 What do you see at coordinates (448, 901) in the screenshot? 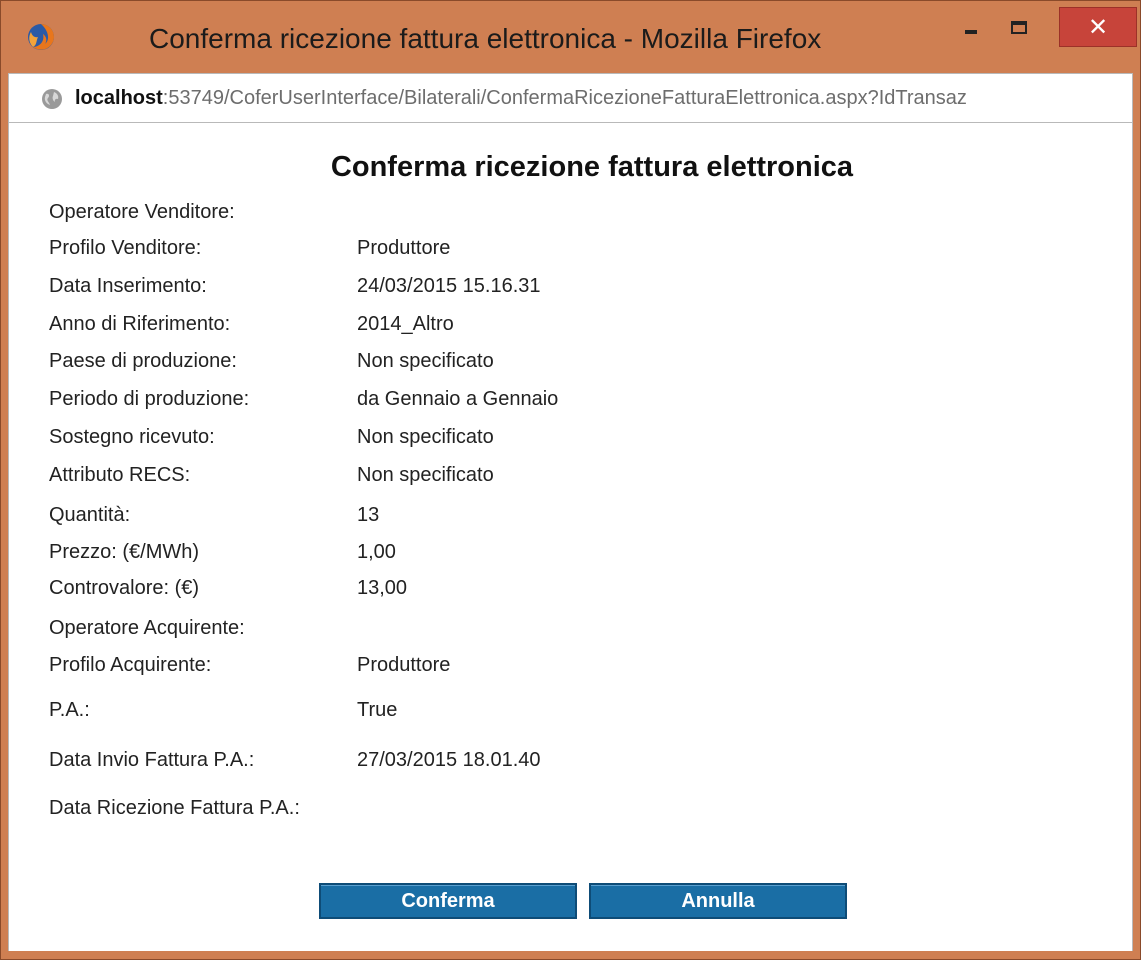
I see `confirm-button: Conferma` at bounding box center [448, 901].